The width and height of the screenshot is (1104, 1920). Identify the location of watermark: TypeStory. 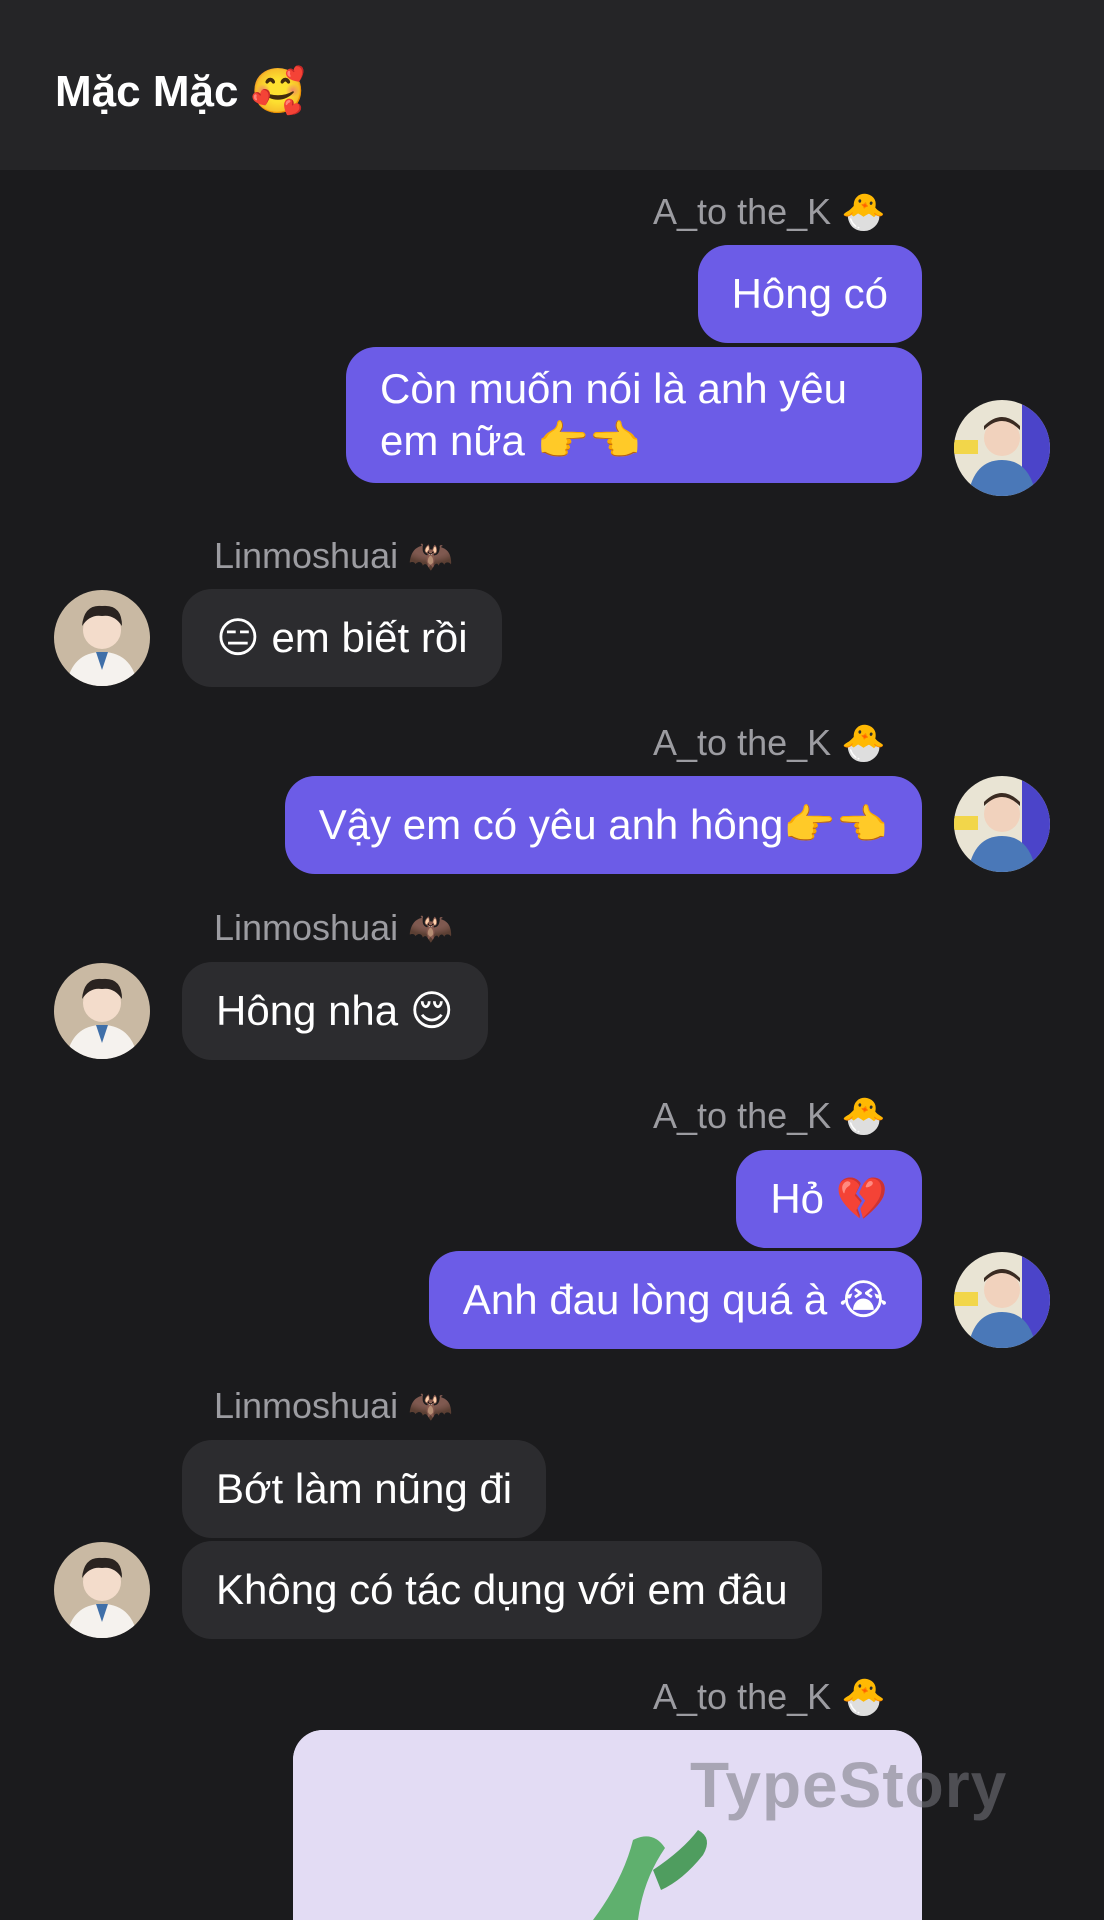
(849, 1785).